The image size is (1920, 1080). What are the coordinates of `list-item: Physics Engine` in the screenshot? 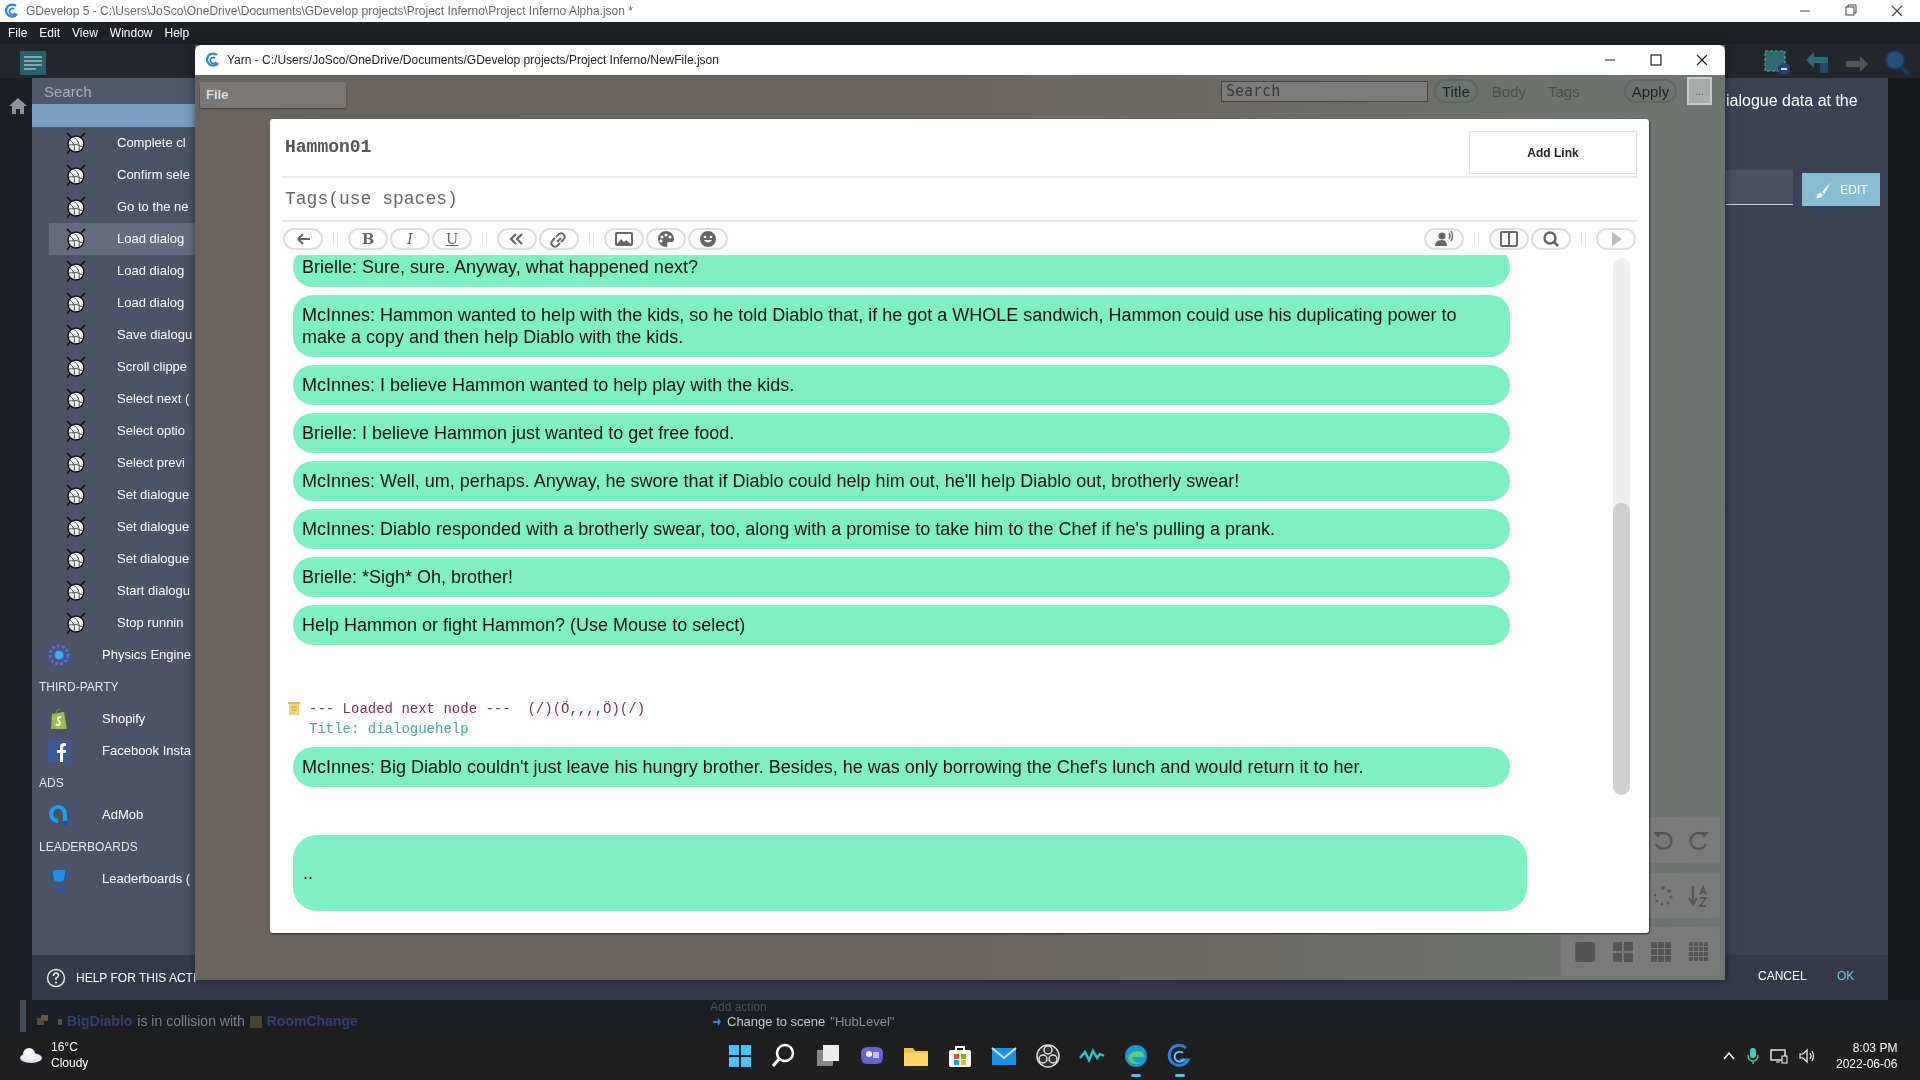 It's located at (113, 655).